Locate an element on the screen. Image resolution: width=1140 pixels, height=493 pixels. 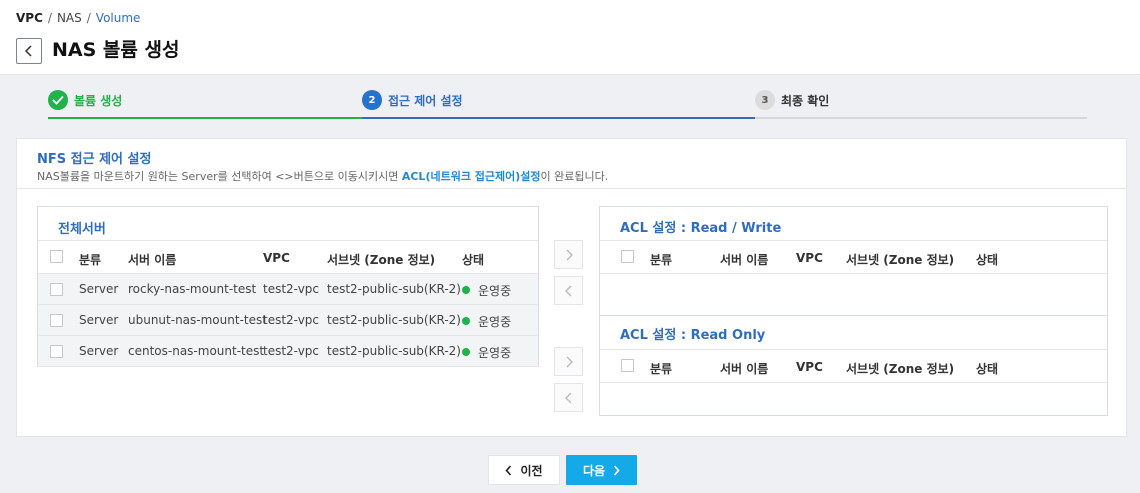
back-button is located at coordinates (29, 51).